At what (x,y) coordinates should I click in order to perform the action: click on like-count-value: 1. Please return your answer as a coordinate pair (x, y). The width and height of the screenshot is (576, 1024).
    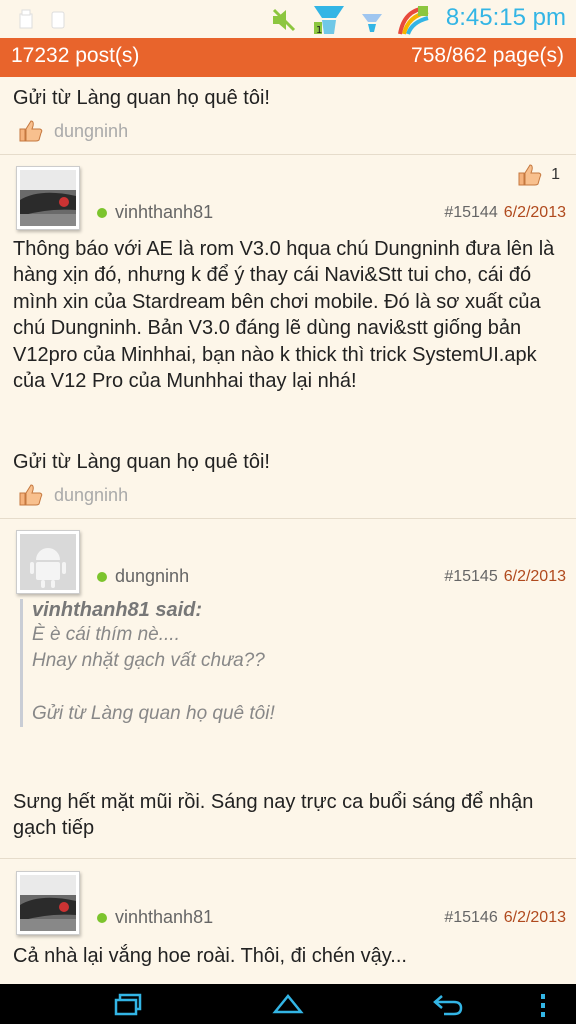
    Looking at the image, I should click on (555, 174).